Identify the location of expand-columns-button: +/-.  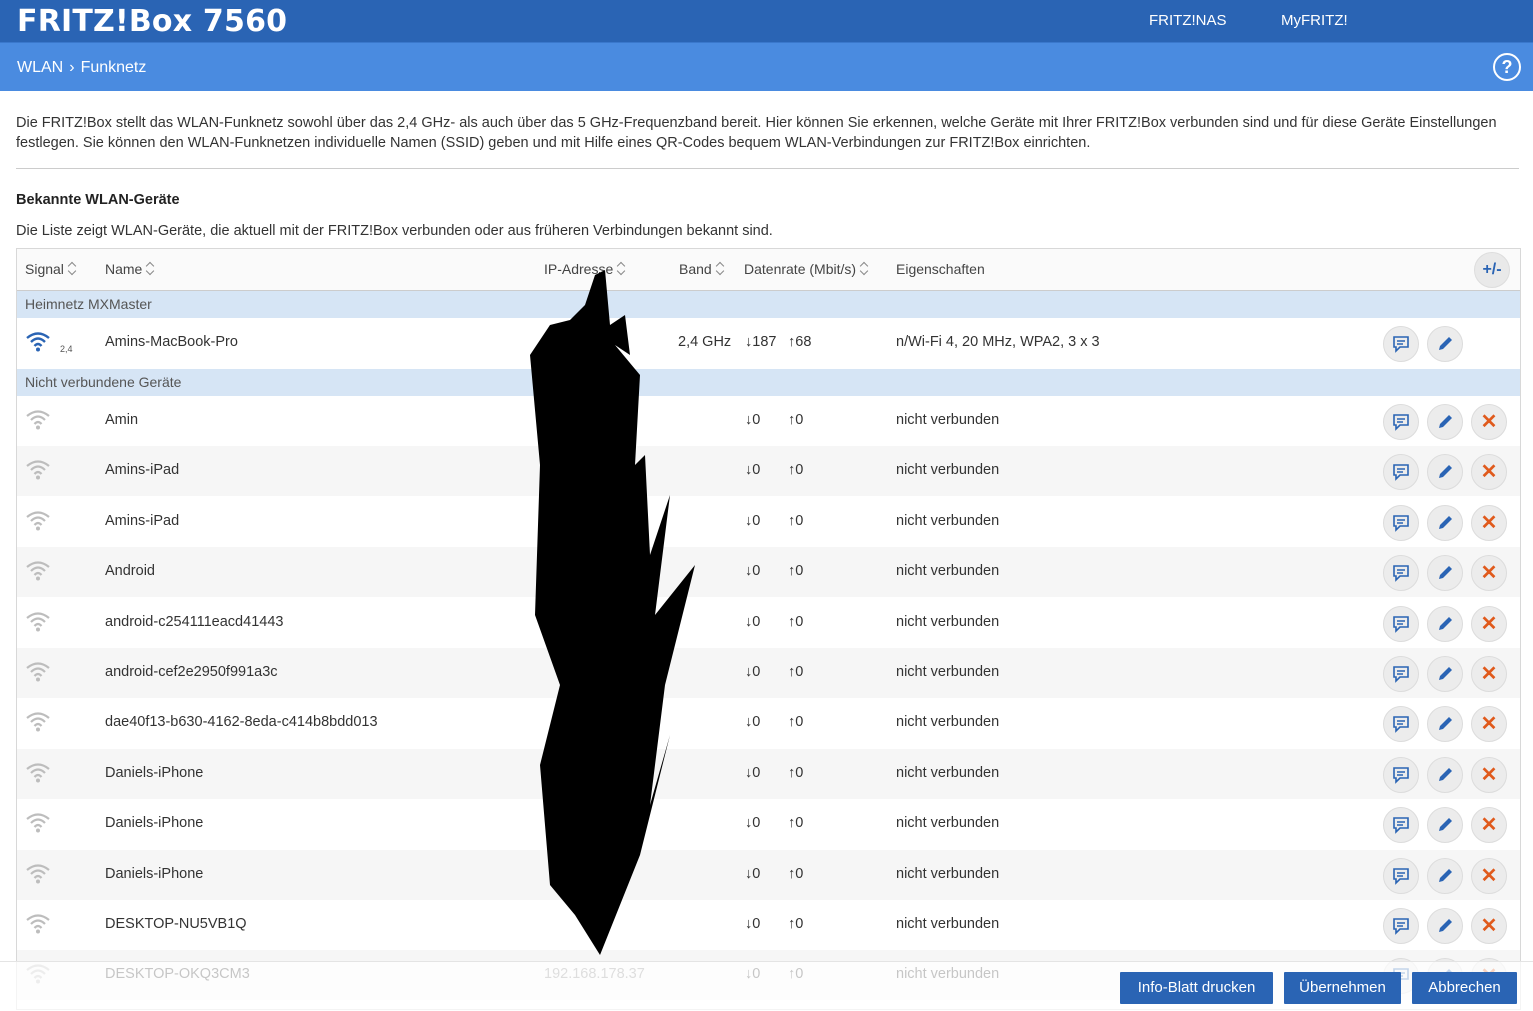
(1492, 270).